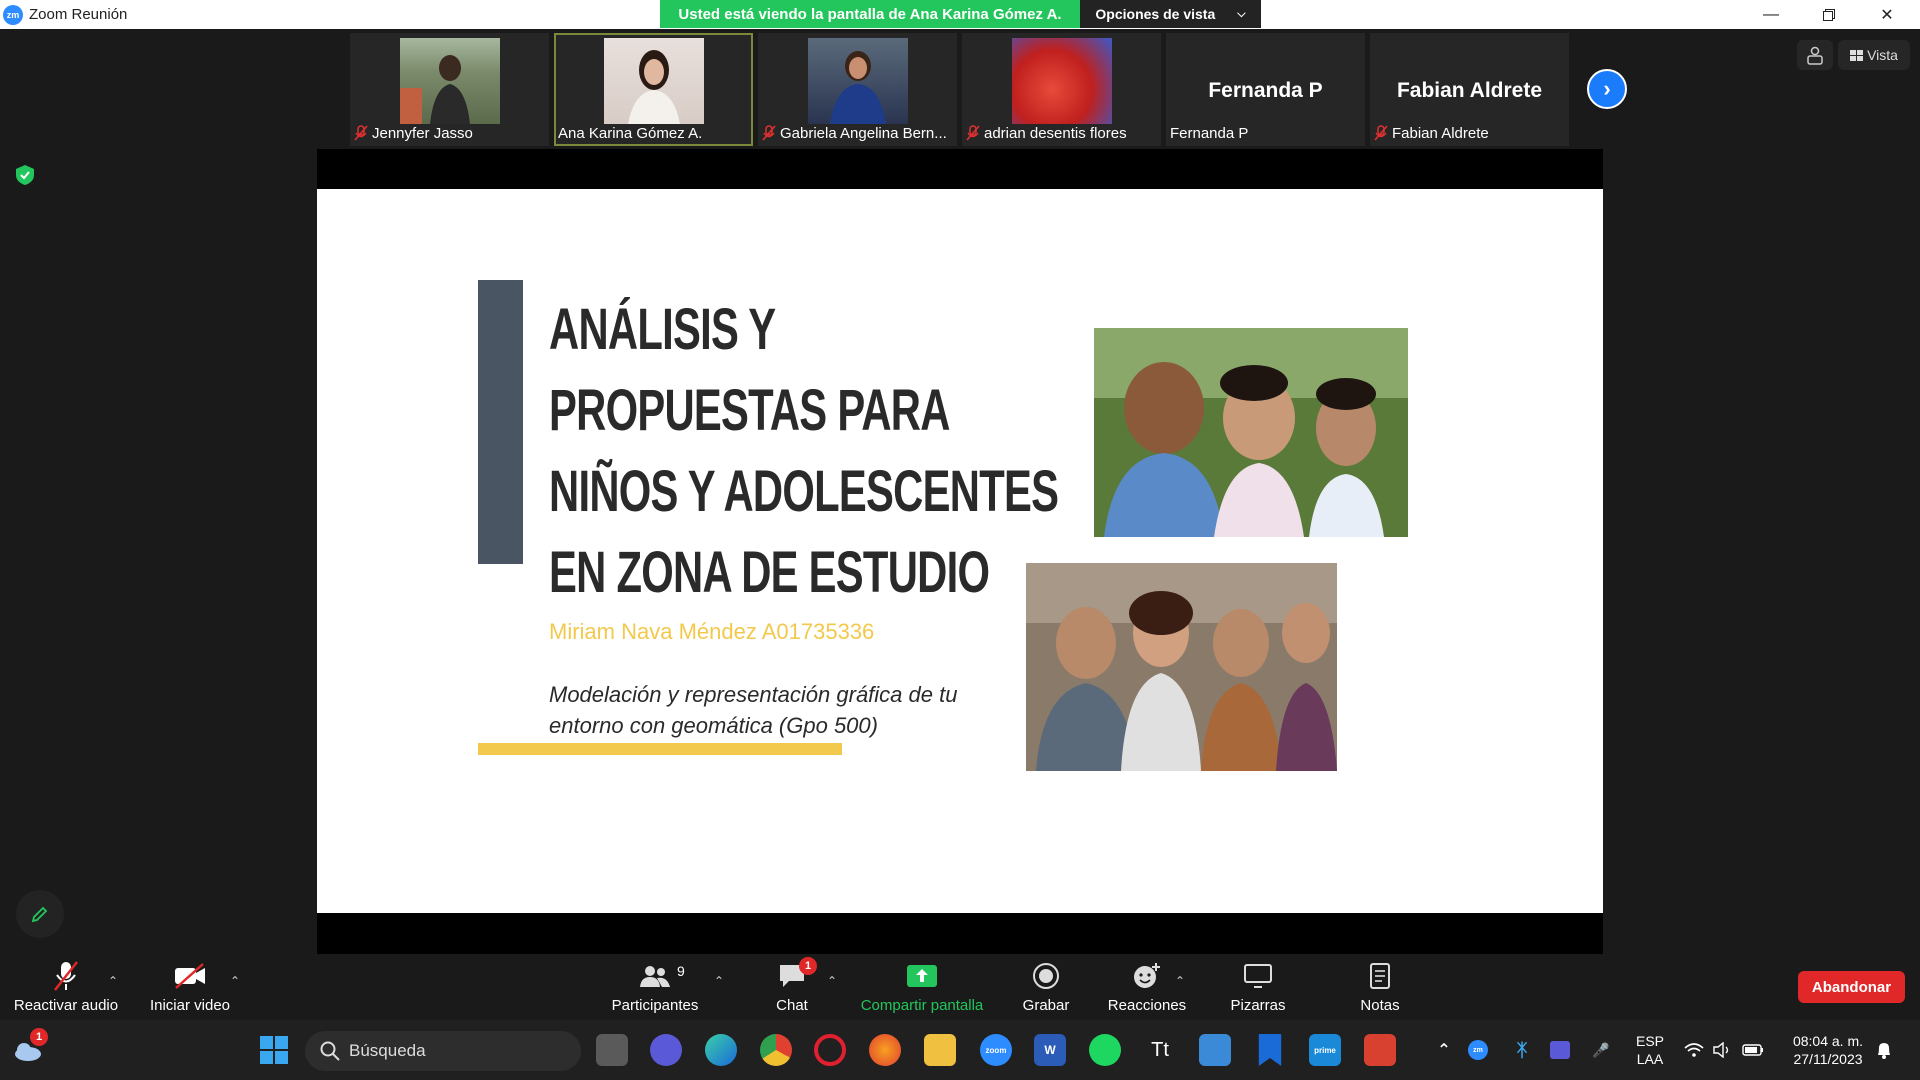 The height and width of the screenshot is (1080, 1920). I want to click on spotify-app-icon, so click(1105, 1050).